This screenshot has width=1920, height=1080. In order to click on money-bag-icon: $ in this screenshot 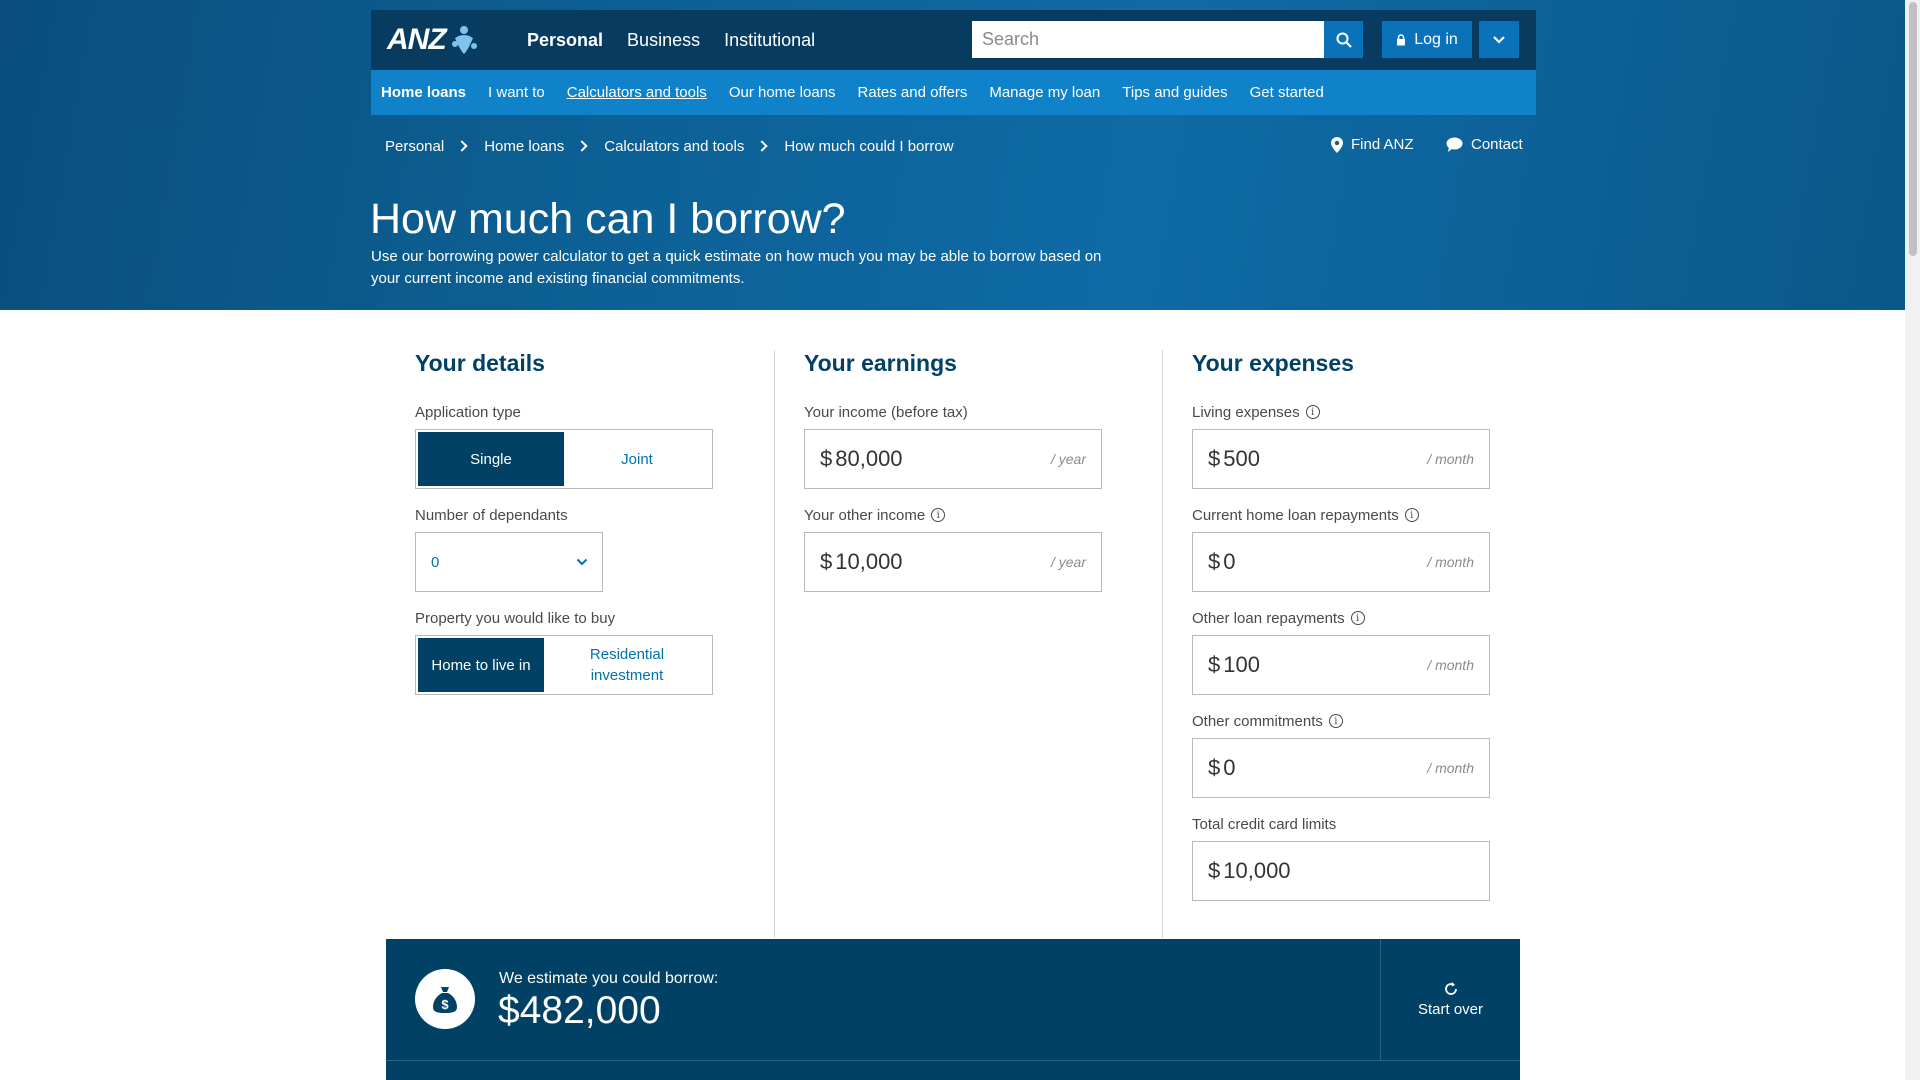, I will do `click(445, 999)`.